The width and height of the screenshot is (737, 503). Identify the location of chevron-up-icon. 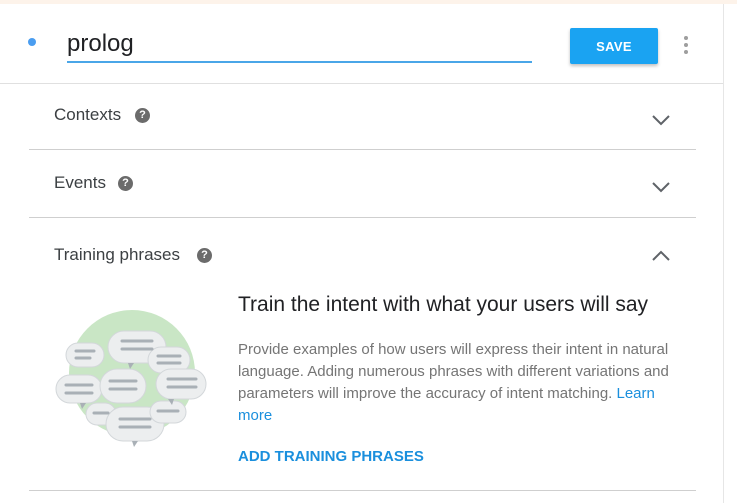
(661, 256).